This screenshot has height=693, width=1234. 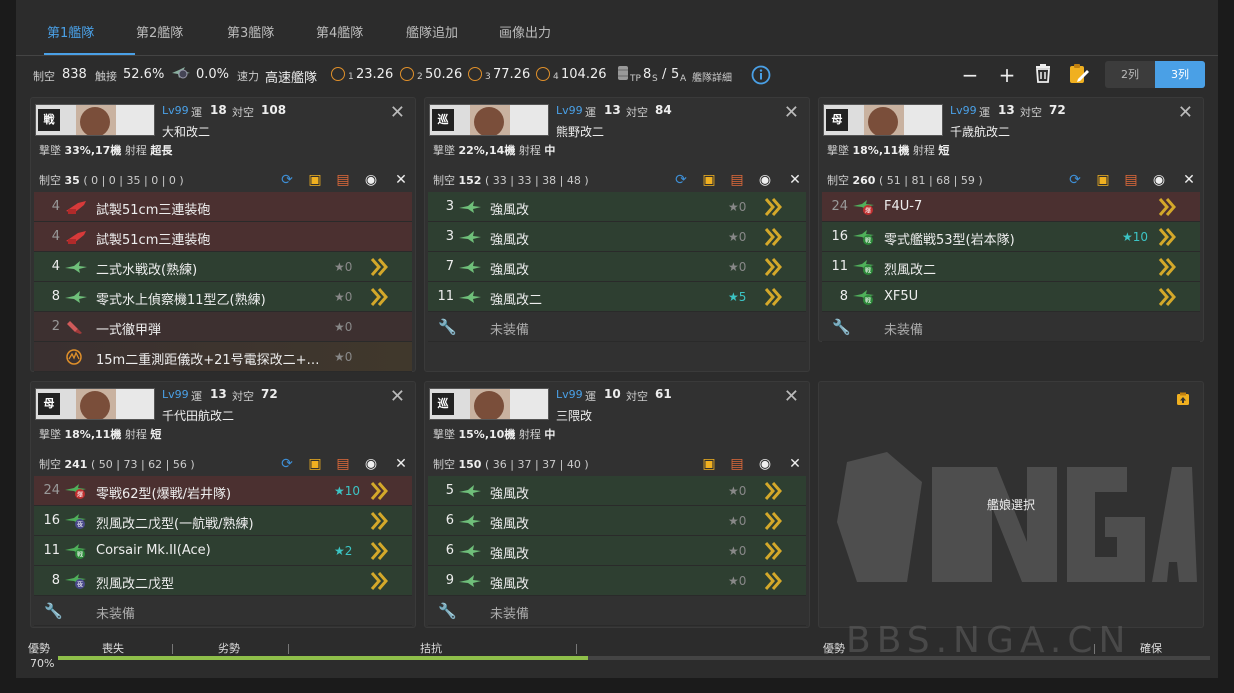 What do you see at coordinates (970, 75) in the screenshot?
I see `zoom-out-button: −` at bounding box center [970, 75].